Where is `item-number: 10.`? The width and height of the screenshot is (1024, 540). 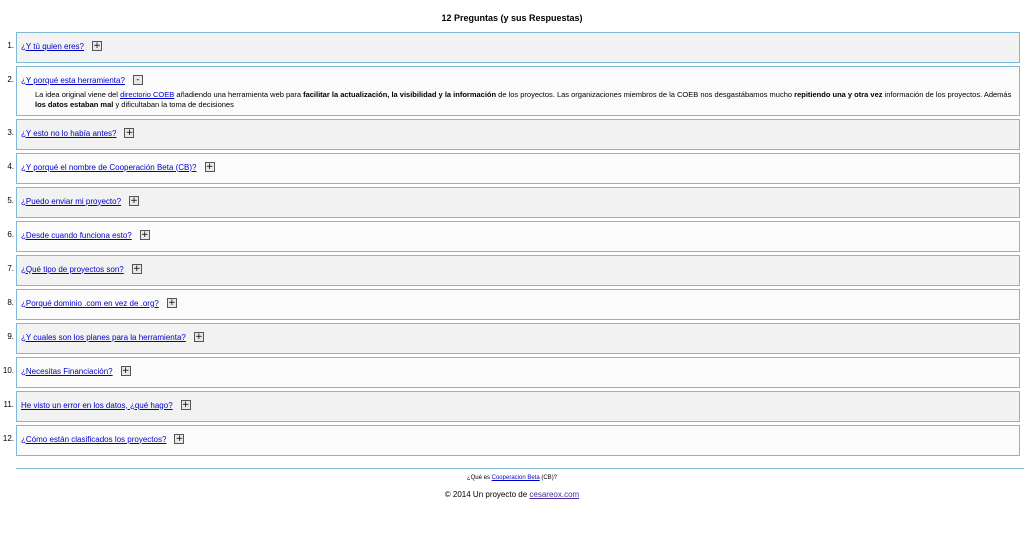 item-number: 10. is located at coordinates (8, 370).